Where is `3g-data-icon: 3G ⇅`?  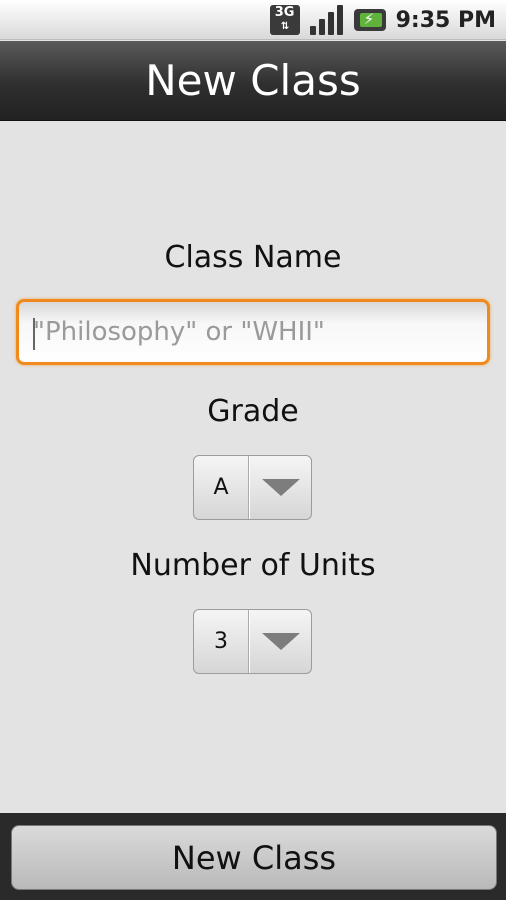
3g-data-icon: 3G ⇅ is located at coordinates (284, 20).